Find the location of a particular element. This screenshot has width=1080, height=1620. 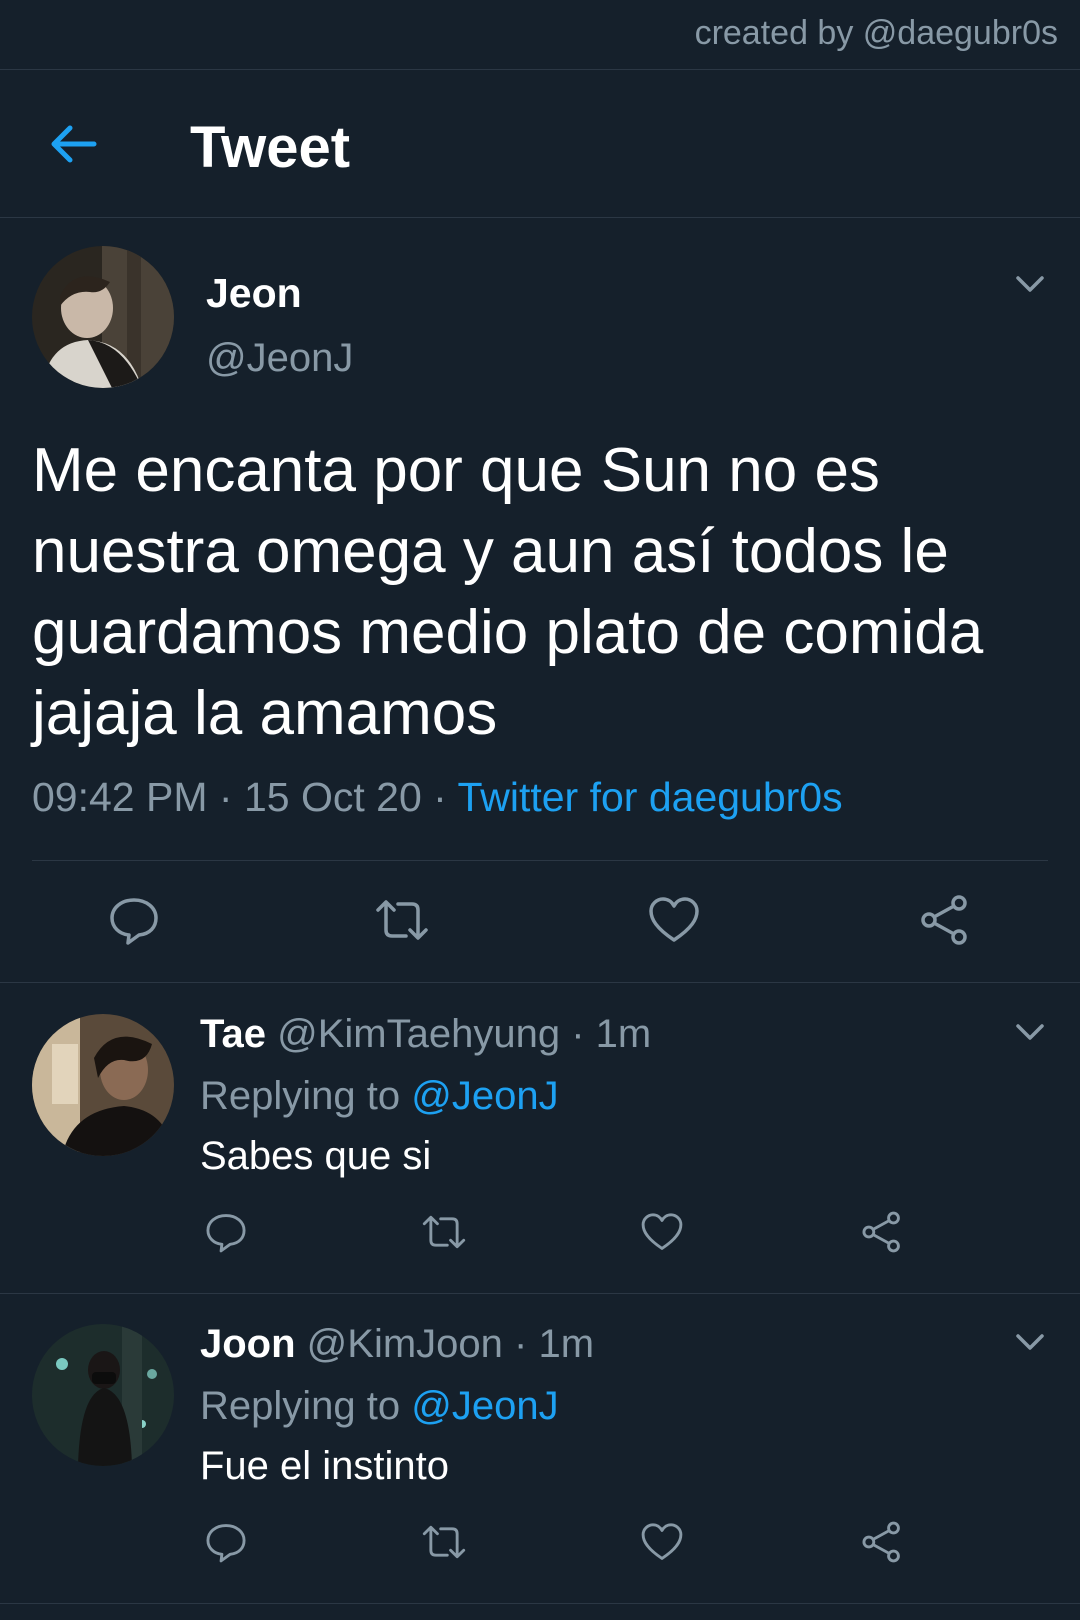

reply-author-handle: @KimJoon is located at coordinates (405, 1344).